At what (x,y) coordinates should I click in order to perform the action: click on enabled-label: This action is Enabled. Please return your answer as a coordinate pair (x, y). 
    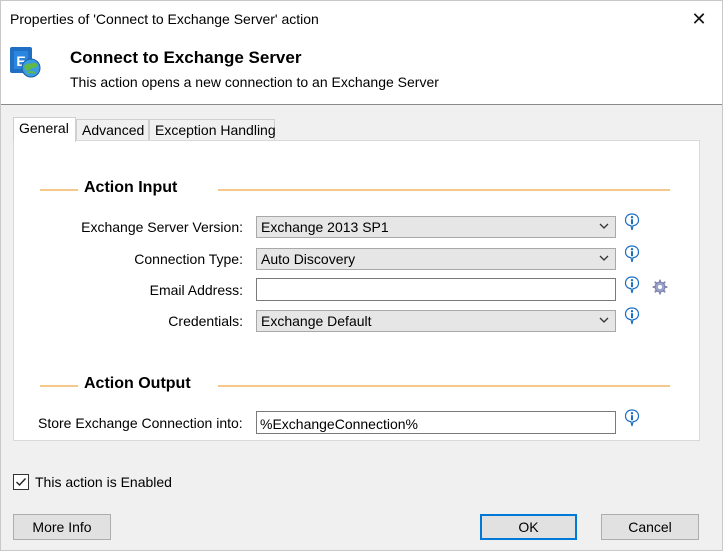
    Looking at the image, I should click on (103, 482).